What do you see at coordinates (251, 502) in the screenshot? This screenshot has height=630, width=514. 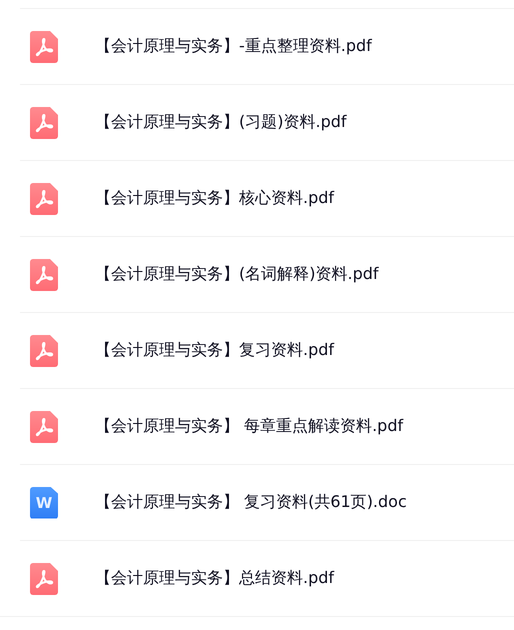 I see `file-name-link: 【会计原理与实务】 复习资料(共61页).doc` at bounding box center [251, 502].